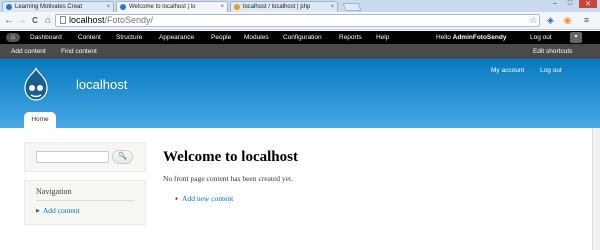 Image resolution: width=600 pixels, height=250 pixels. Describe the element at coordinates (576, 37) in the screenshot. I see `toggle-drawer-icon: ▾` at that location.